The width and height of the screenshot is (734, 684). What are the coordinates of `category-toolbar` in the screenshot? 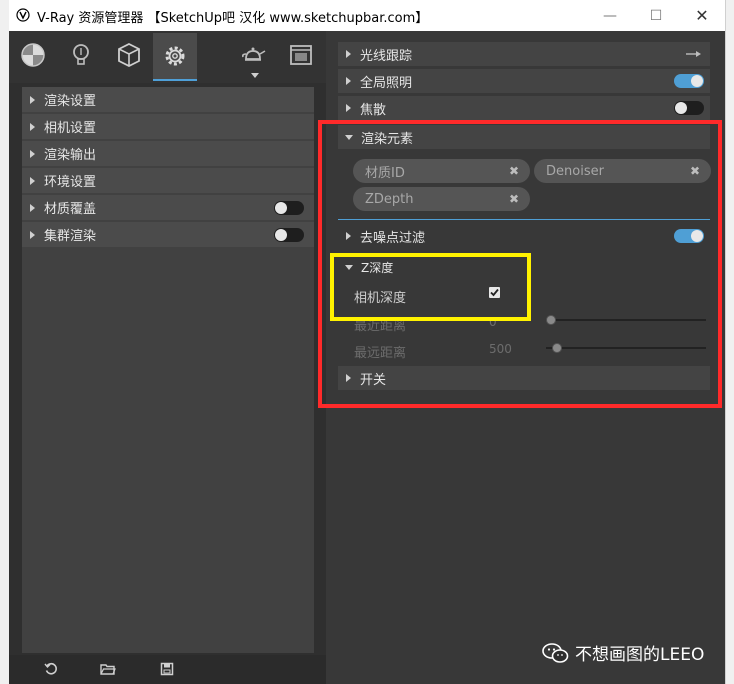 It's located at (167, 57).